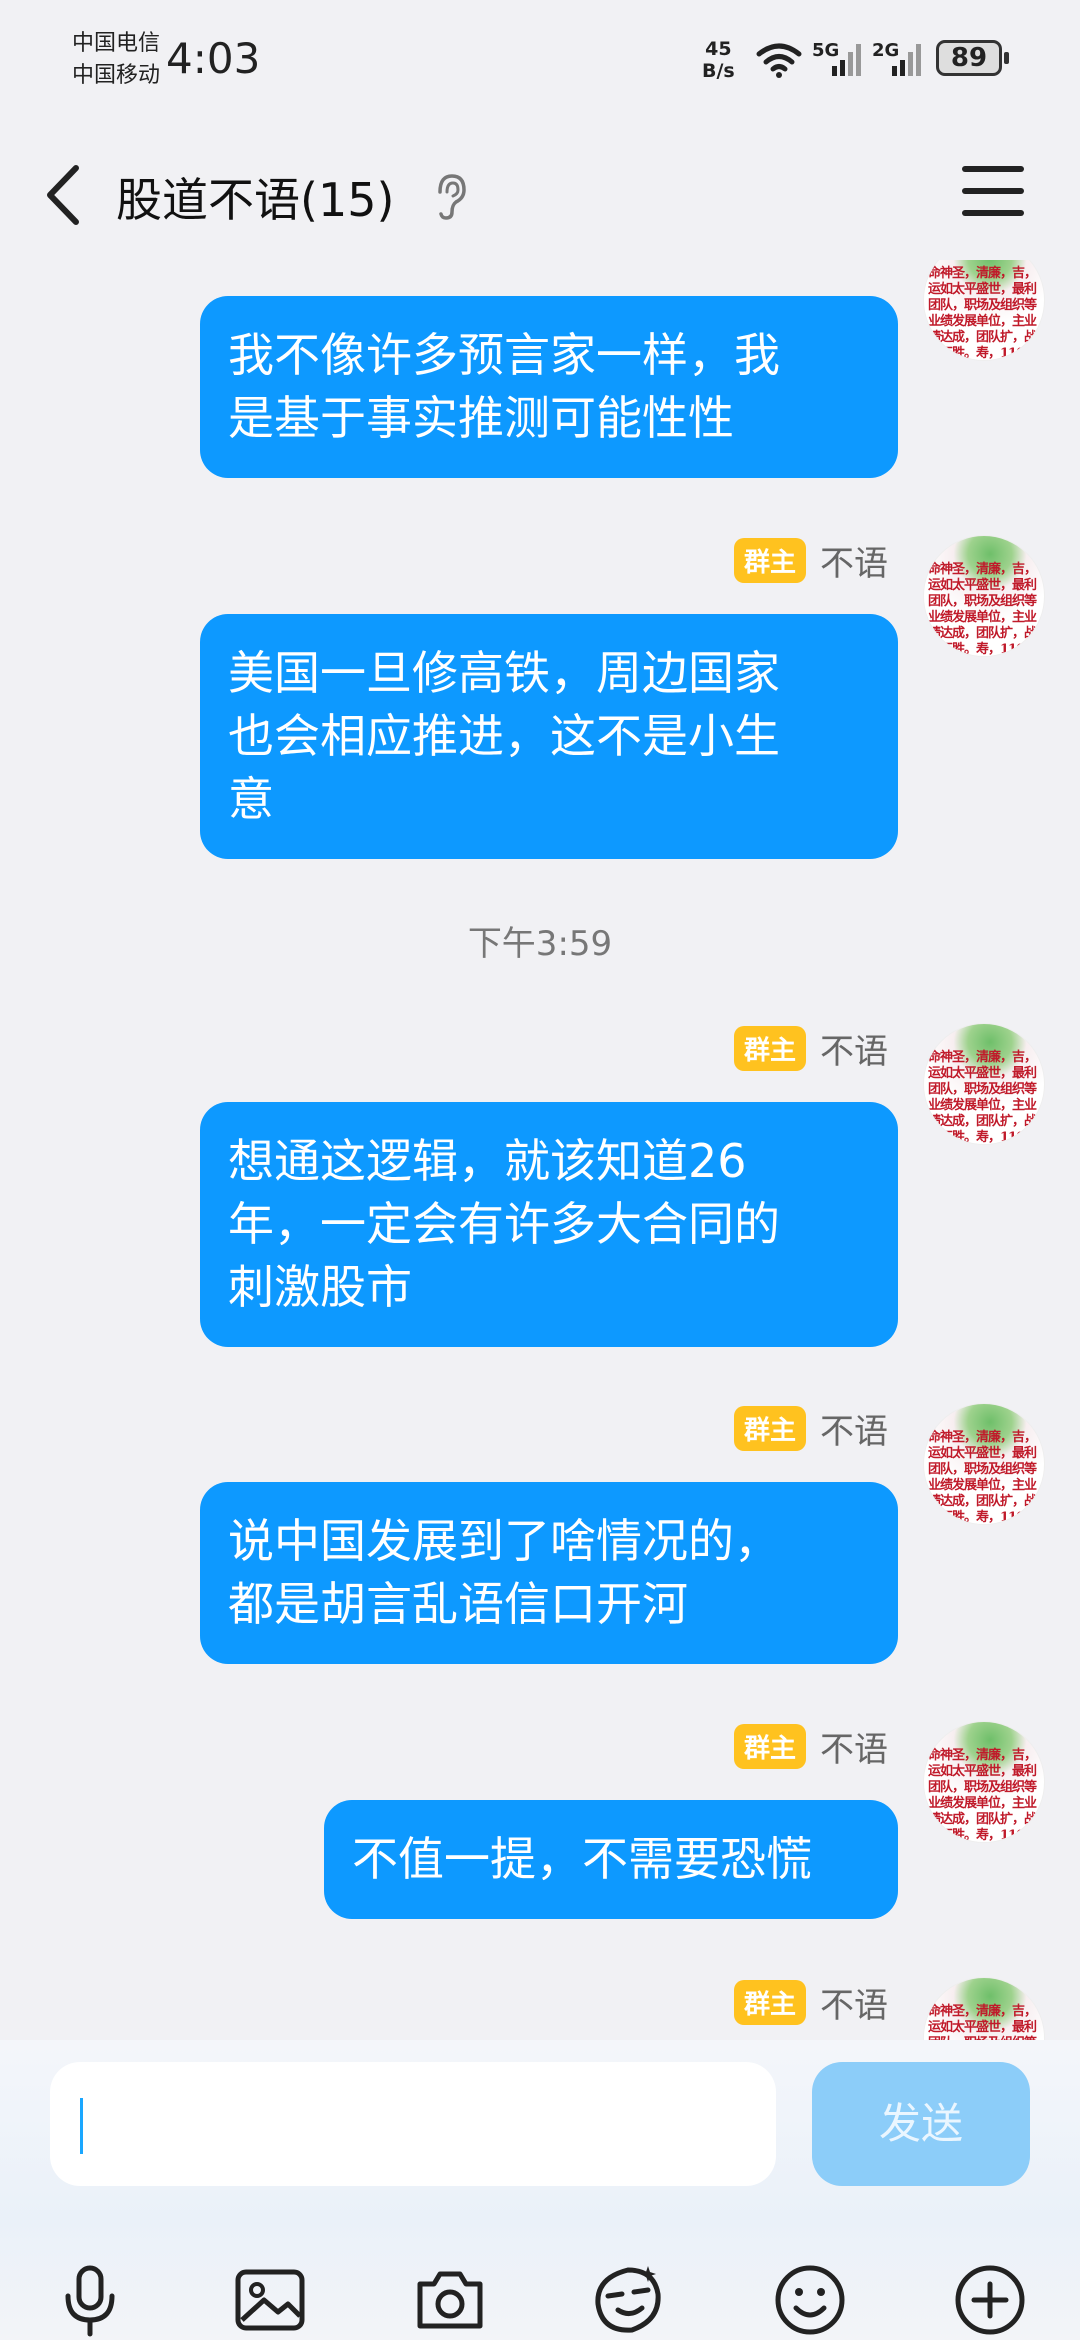  What do you see at coordinates (504, 1541) in the screenshot?
I see `message-line: 说中国发展到了啥情况的，` at bounding box center [504, 1541].